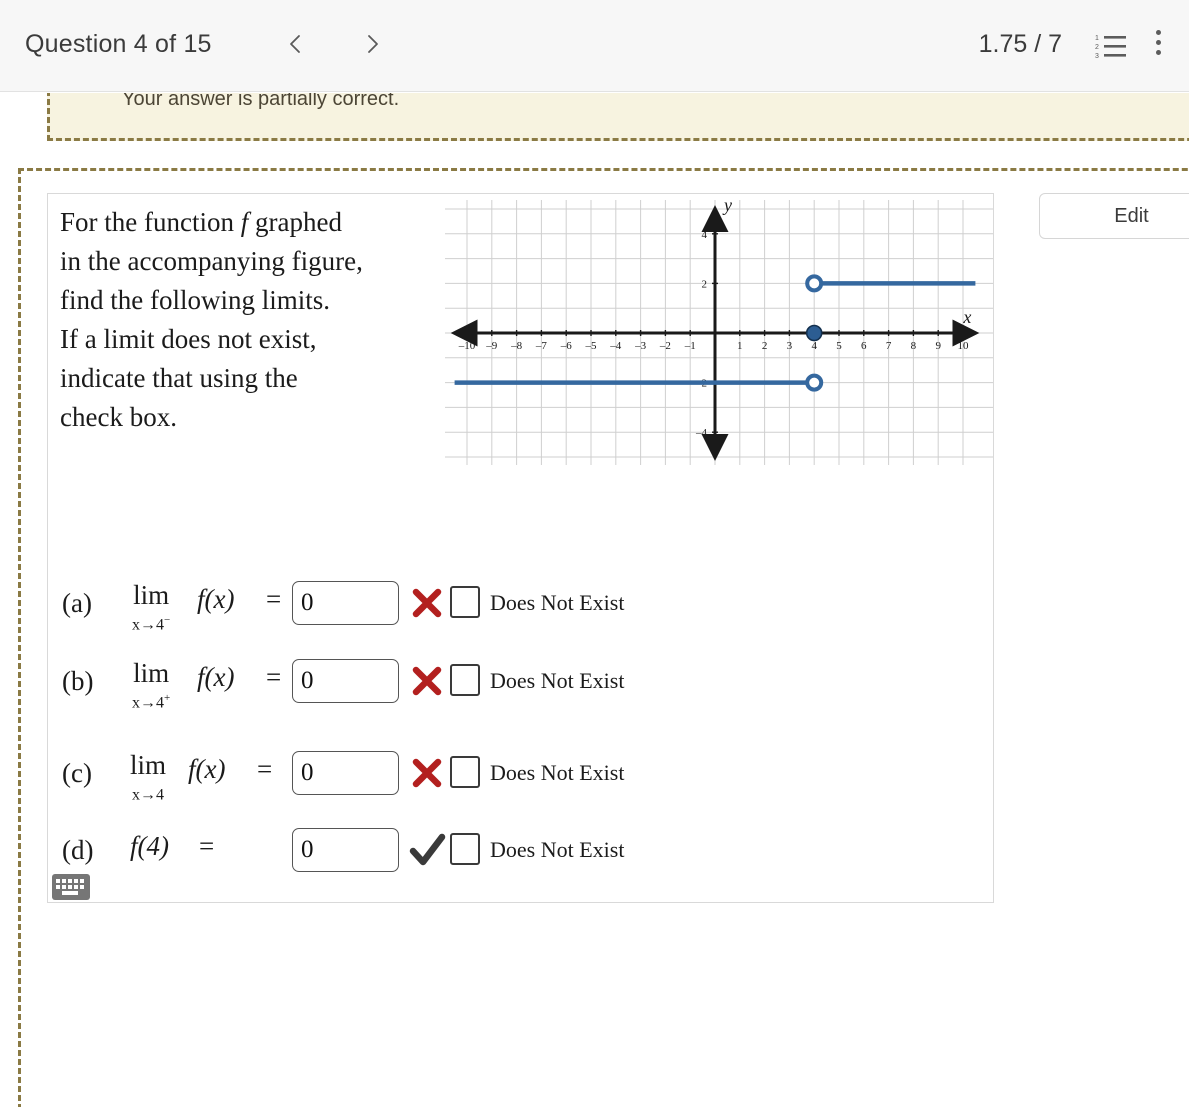  I want to click on page-title: Question 4 of 15, so click(118, 44).